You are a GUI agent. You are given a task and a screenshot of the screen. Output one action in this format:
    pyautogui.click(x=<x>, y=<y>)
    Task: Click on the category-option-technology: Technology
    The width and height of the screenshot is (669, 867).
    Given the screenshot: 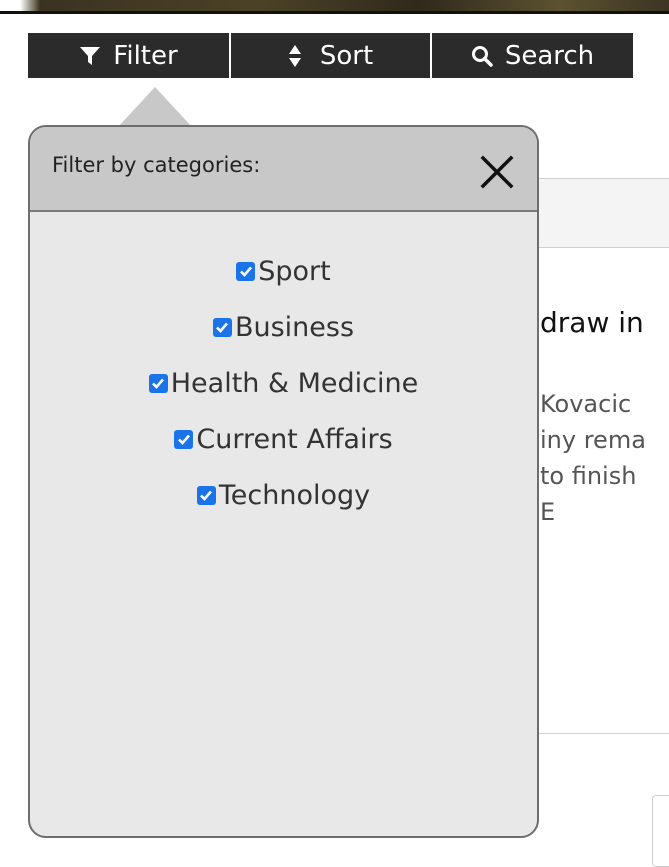 What is the action you would take?
    pyautogui.click(x=283, y=495)
    